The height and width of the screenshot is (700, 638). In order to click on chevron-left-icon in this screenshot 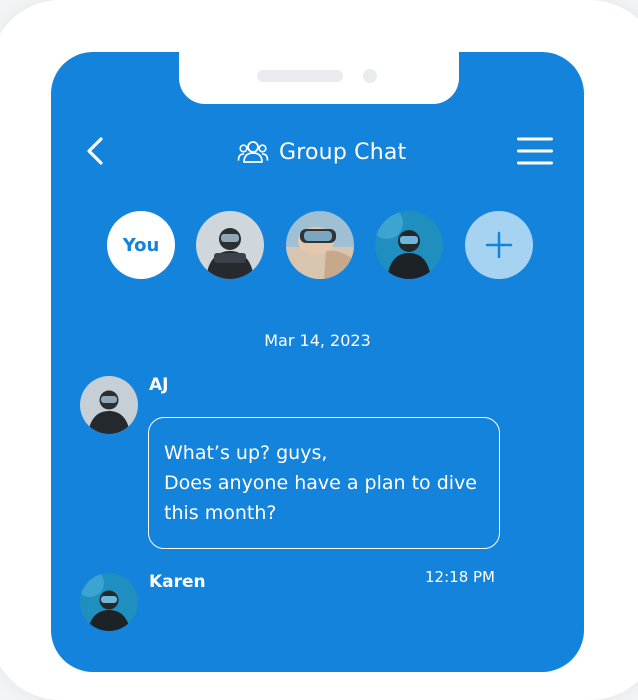, I will do `click(95, 151)`.